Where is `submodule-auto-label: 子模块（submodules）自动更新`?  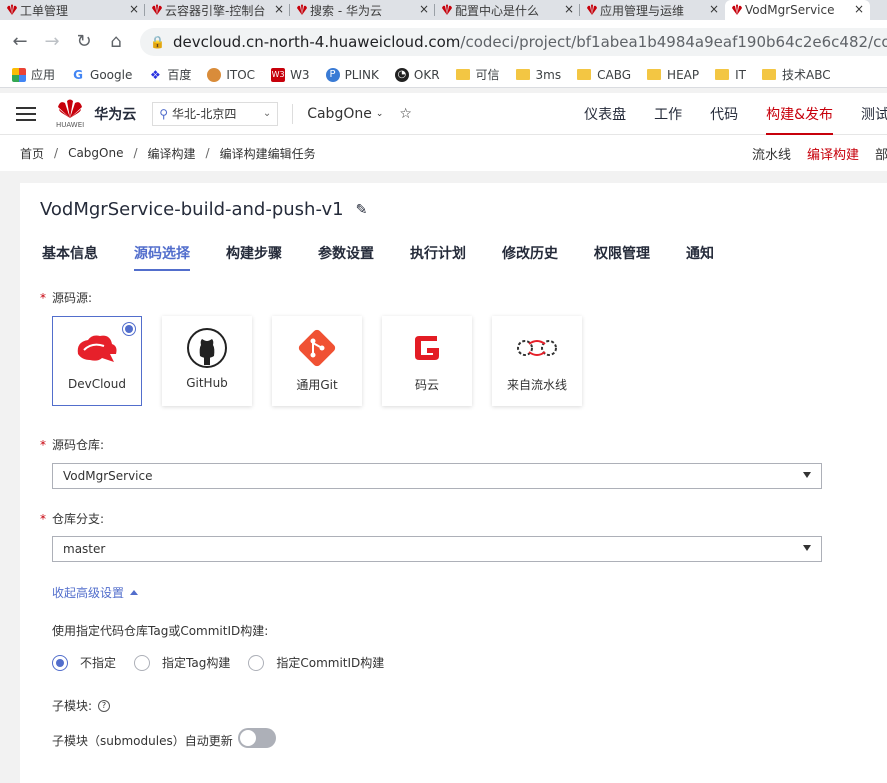 submodule-auto-label: 子模块（submodules）自动更新 is located at coordinates (142, 741).